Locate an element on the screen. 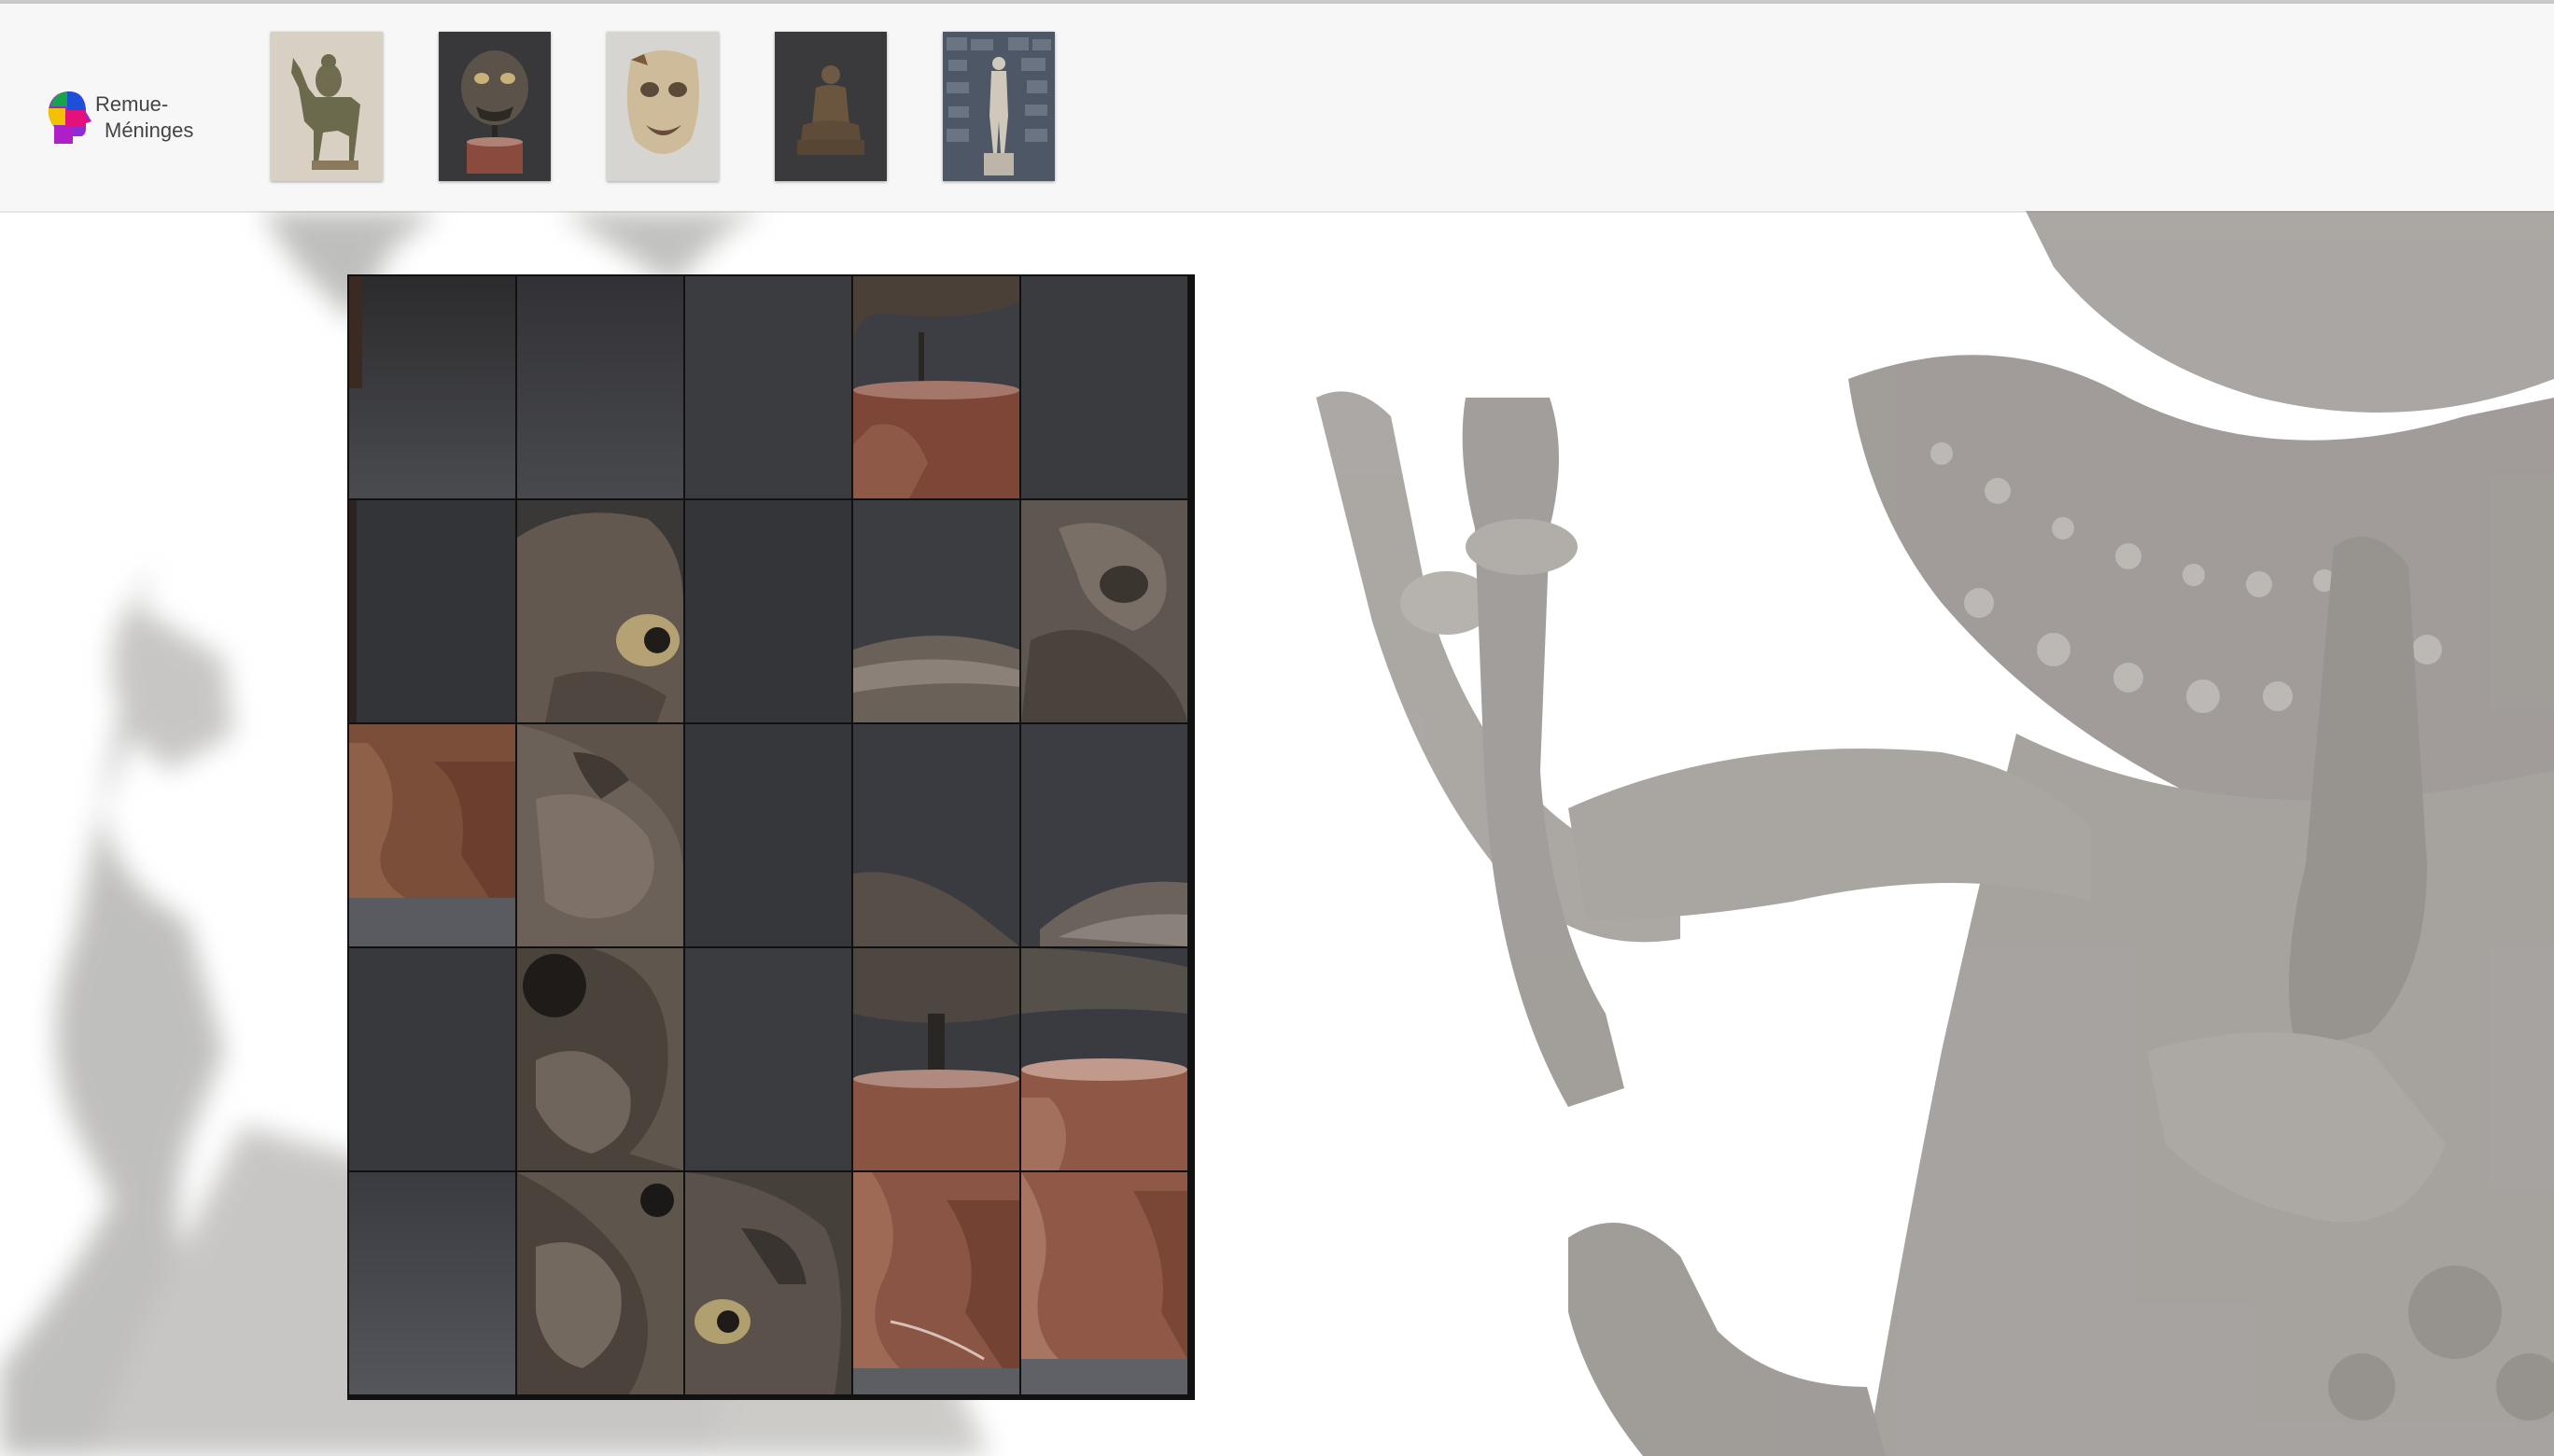  thumbnail-demon-mask is located at coordinates (495, 106).